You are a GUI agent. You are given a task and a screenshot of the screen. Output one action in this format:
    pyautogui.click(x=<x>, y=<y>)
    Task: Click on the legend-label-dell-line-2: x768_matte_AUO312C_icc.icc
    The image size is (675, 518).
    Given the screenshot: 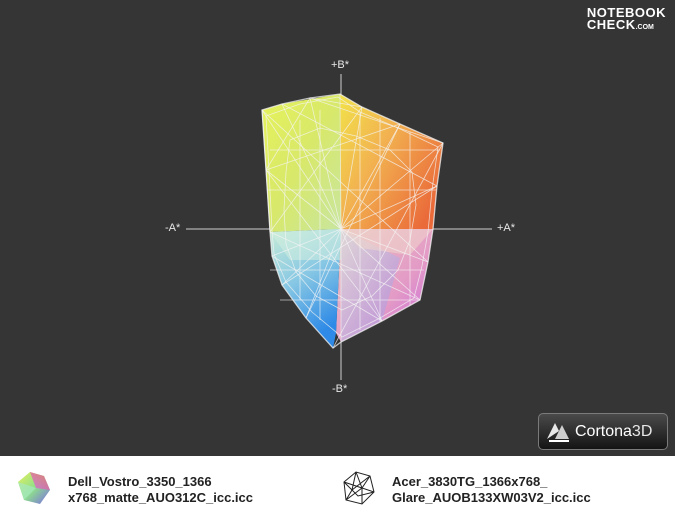 What is the action you would take?
    pyautogui.click(x=161, y=497)
    